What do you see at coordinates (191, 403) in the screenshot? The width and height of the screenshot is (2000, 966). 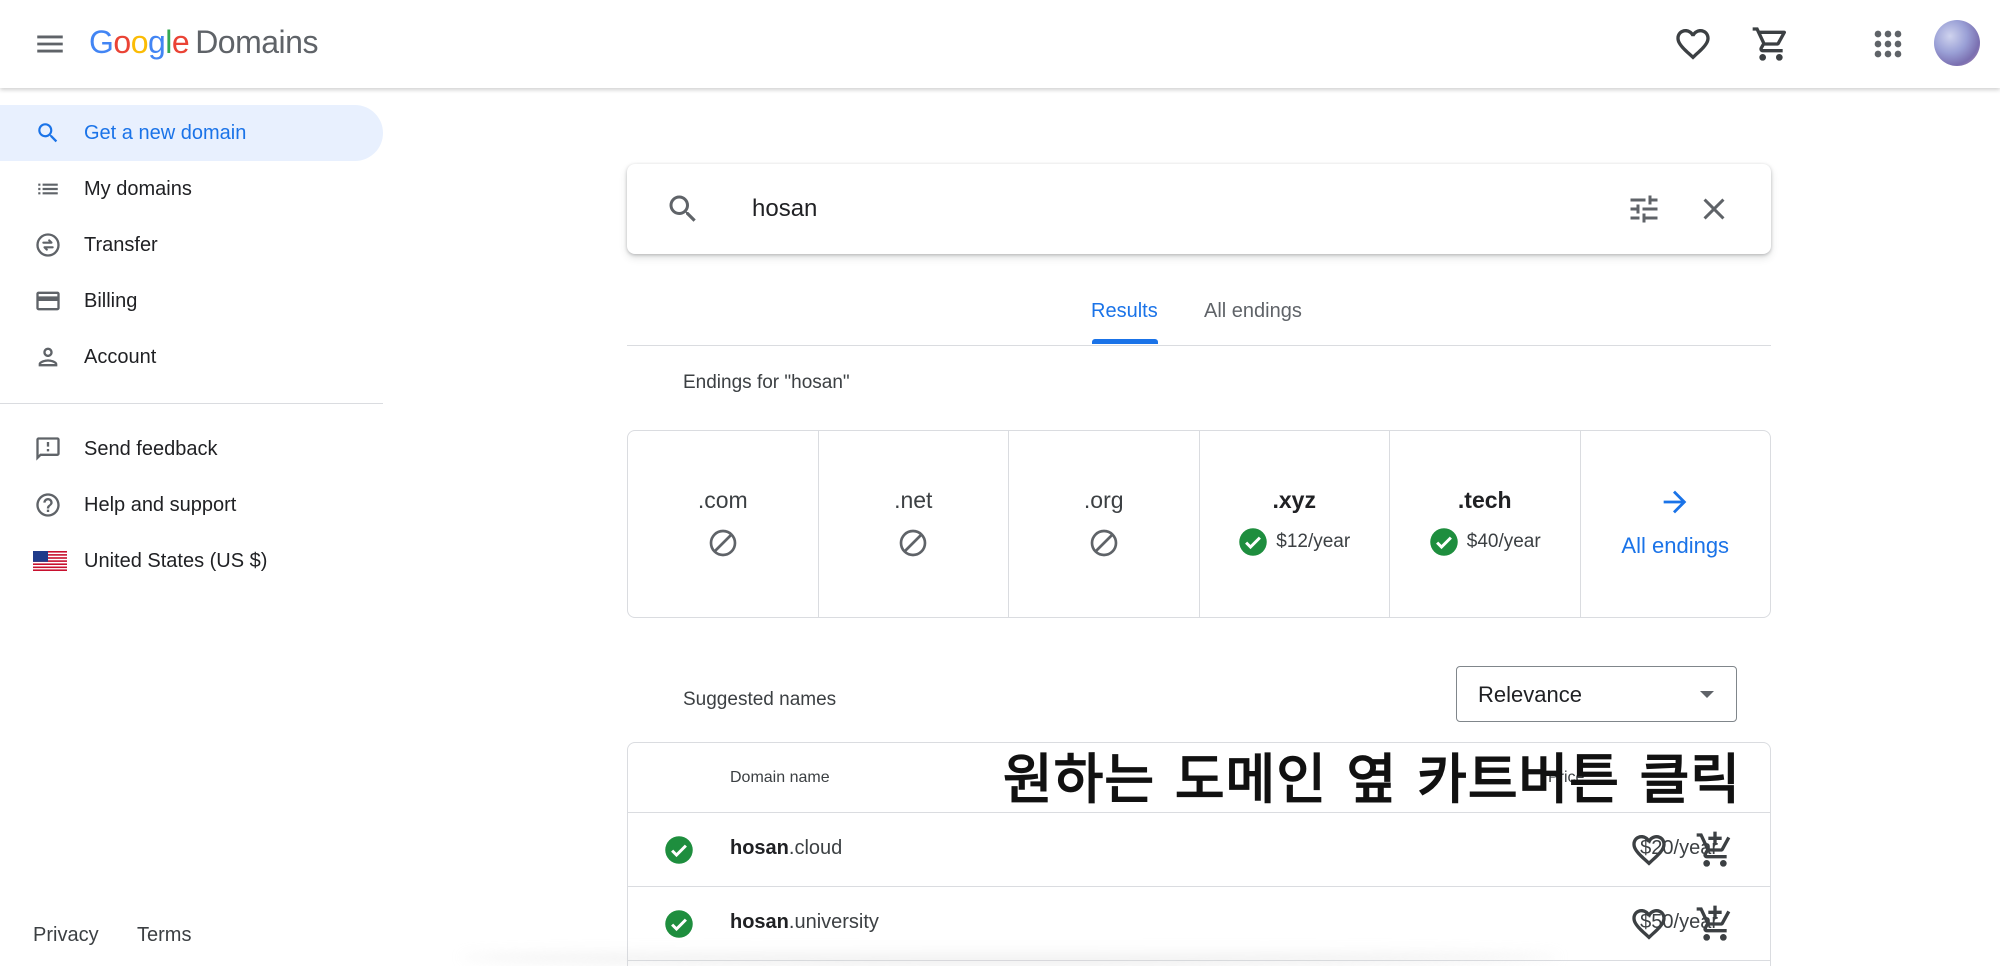 I see `sidebar-divider` at bounding box center [191, 403].